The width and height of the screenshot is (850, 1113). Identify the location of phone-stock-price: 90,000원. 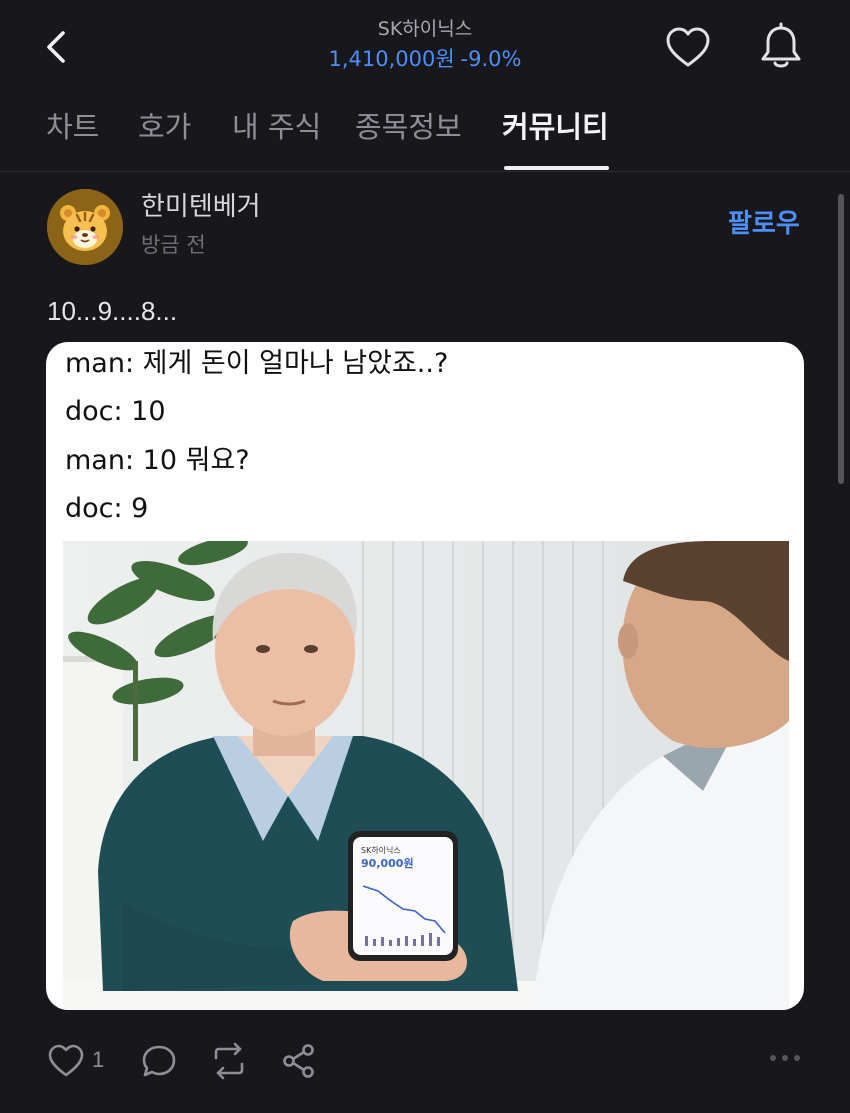
(387, 863).